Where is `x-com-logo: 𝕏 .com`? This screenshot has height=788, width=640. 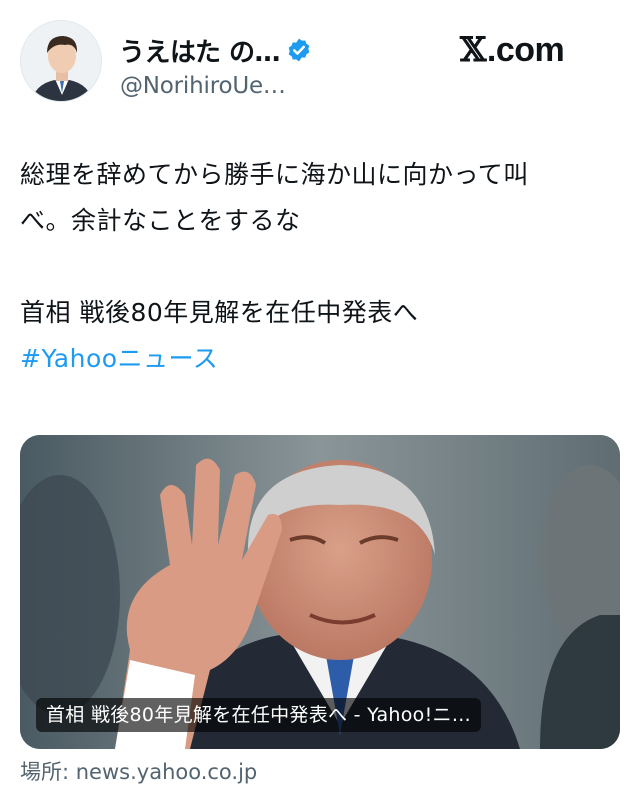 x-com-logo: 𝕏 .com is located at coordinates (512, 50).